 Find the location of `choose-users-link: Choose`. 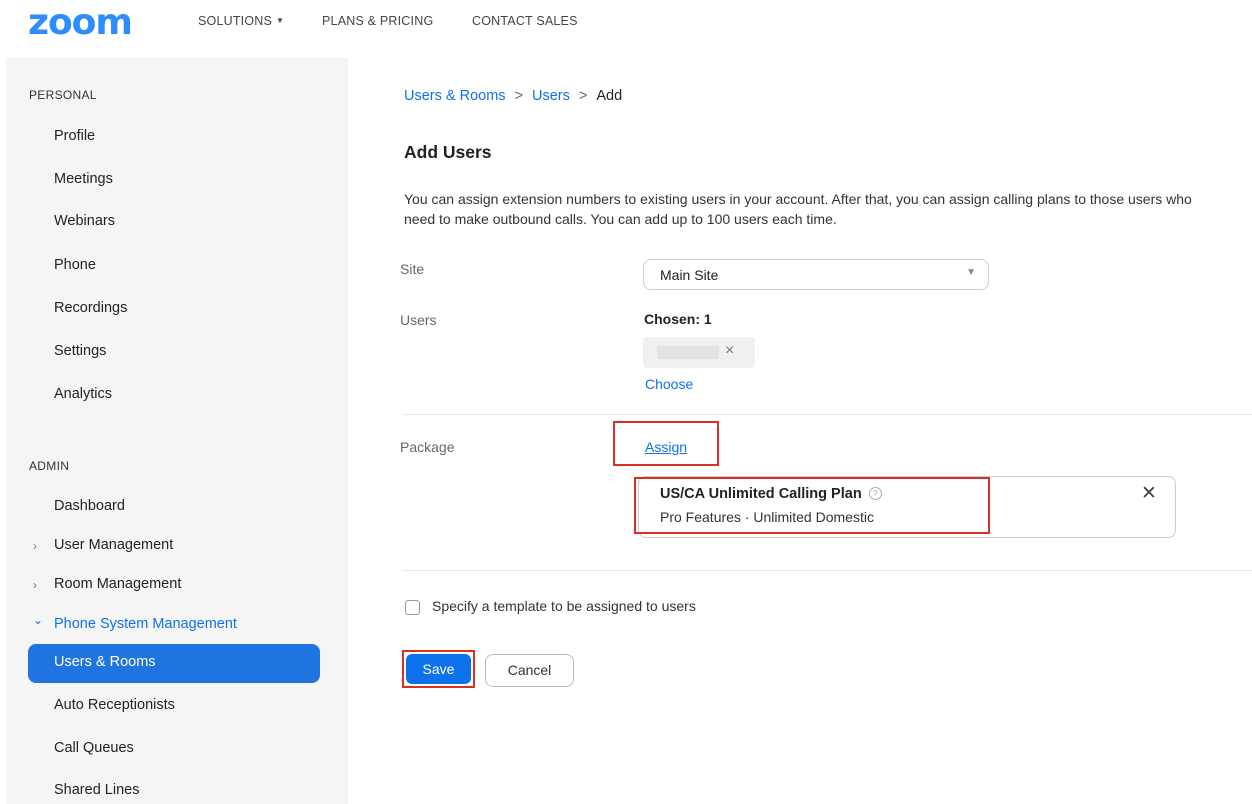

choose-users-link: Choose is located at coordinates (669, 384).